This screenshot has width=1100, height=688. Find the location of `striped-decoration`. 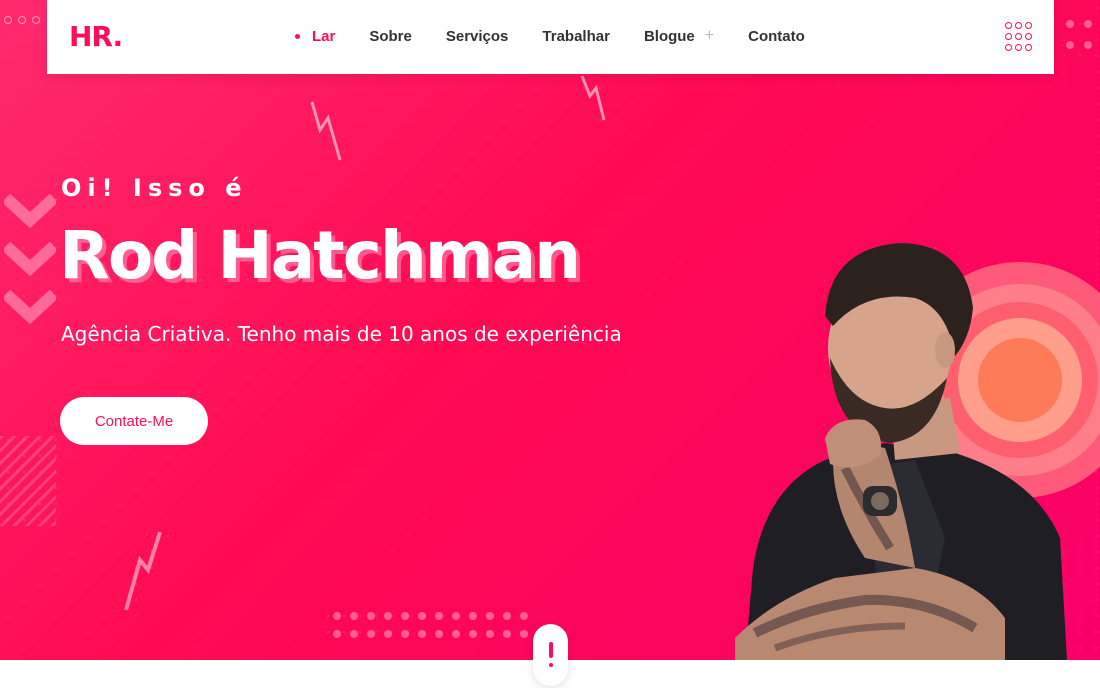

striped-decoration is located at coordinates (28, 481).